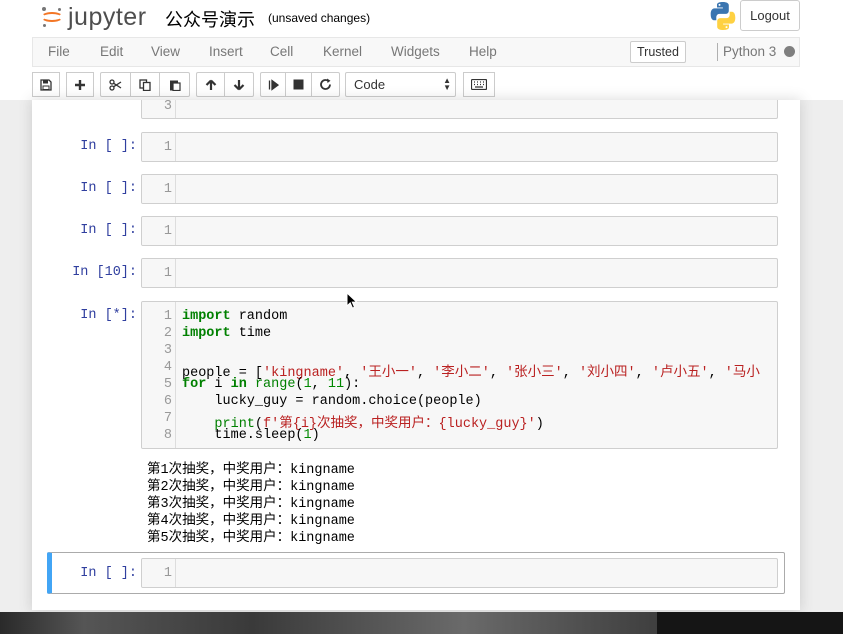 The height and width of the screenshot is (634, 843). Describe the element at coordinates (52, 17) in the screenshot. I see `jupyter-orbit-icon` at that location.